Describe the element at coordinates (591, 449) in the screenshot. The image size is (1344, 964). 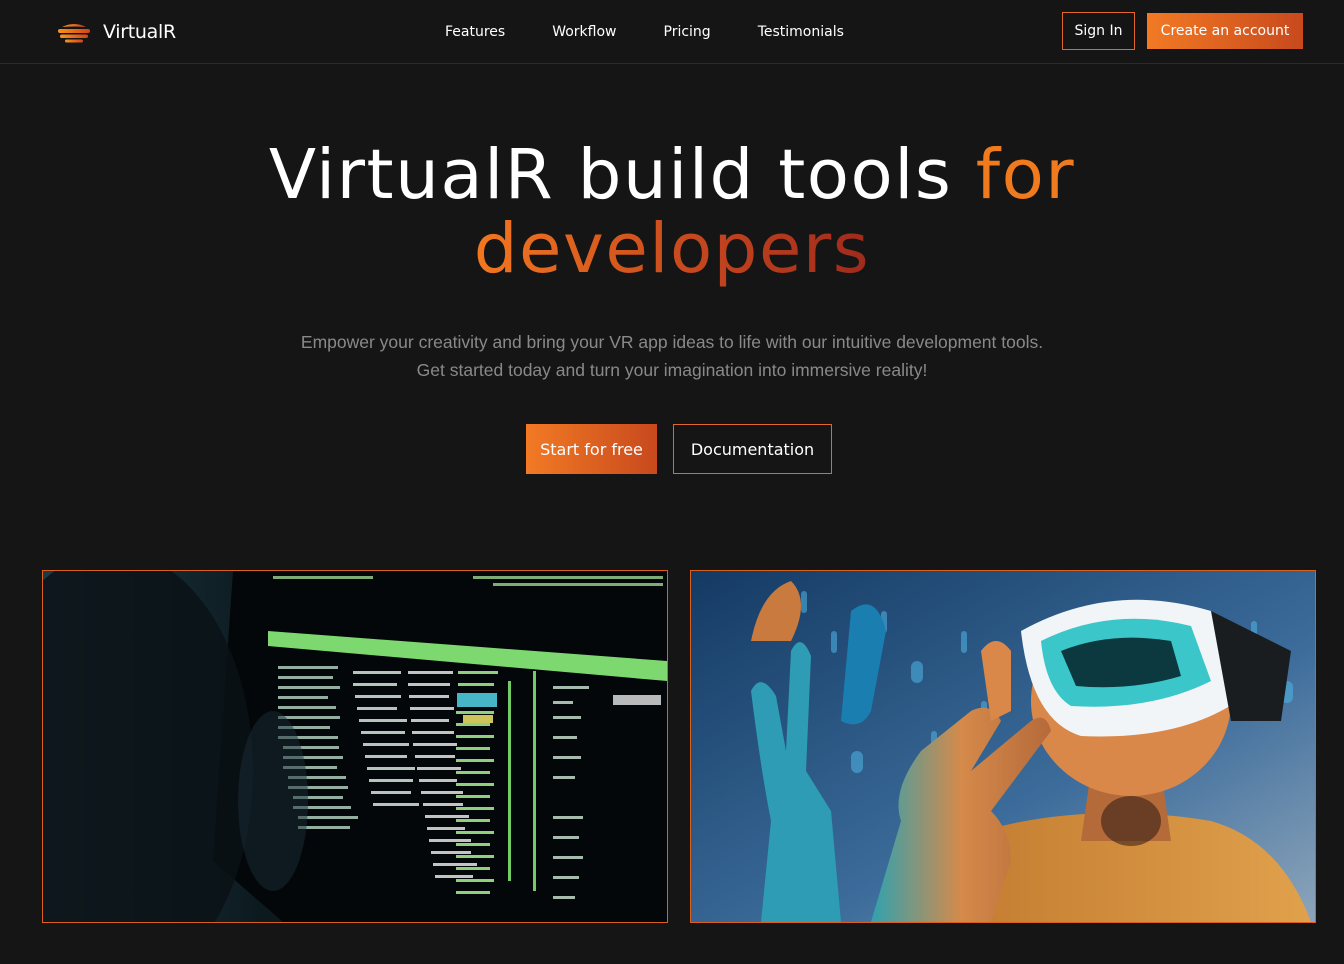
I see `start-for-free-button: Start for free` at that location.